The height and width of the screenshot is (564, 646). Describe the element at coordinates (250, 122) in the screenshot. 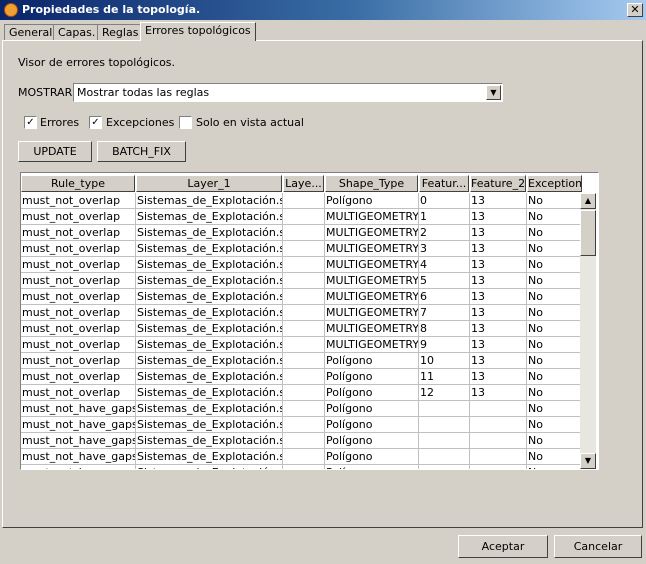

I see `solo-vista-actual-label: Solo en vista actual` at that location.